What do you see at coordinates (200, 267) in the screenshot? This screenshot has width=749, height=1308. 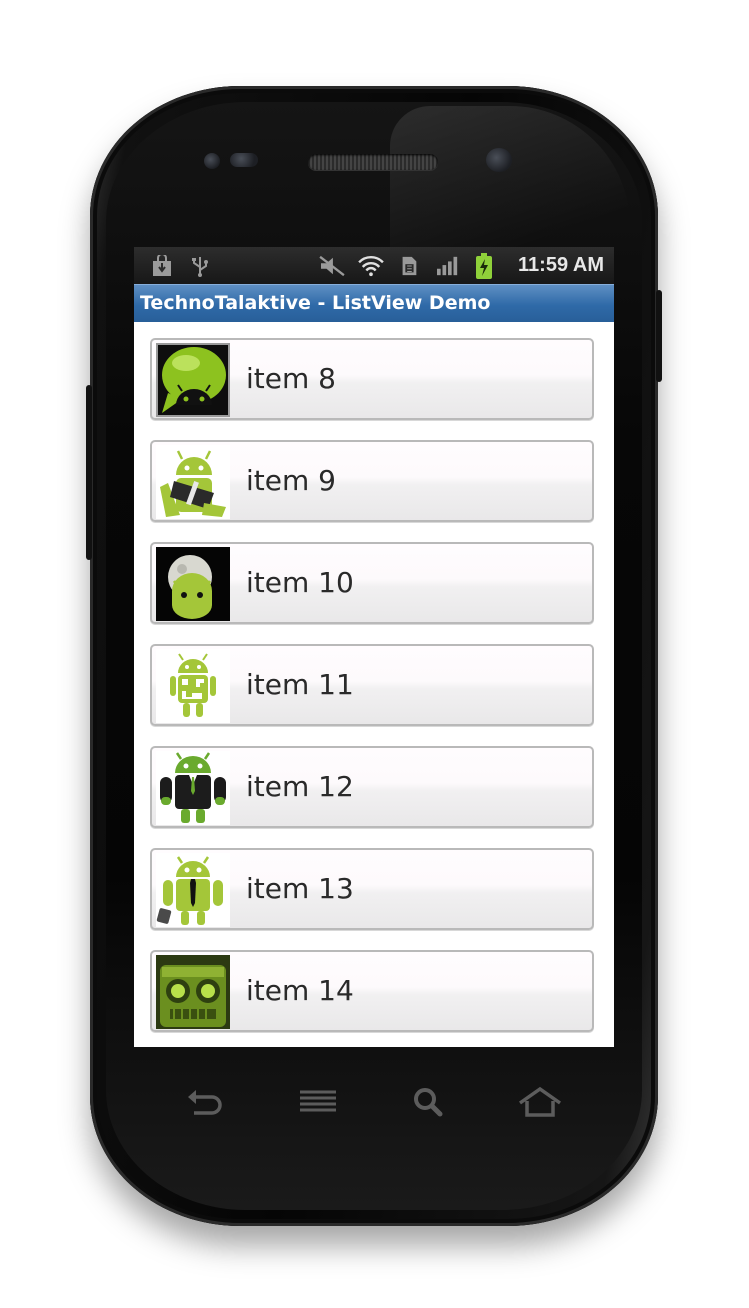 I see `usb-icon` at bounding box center [200, 267].